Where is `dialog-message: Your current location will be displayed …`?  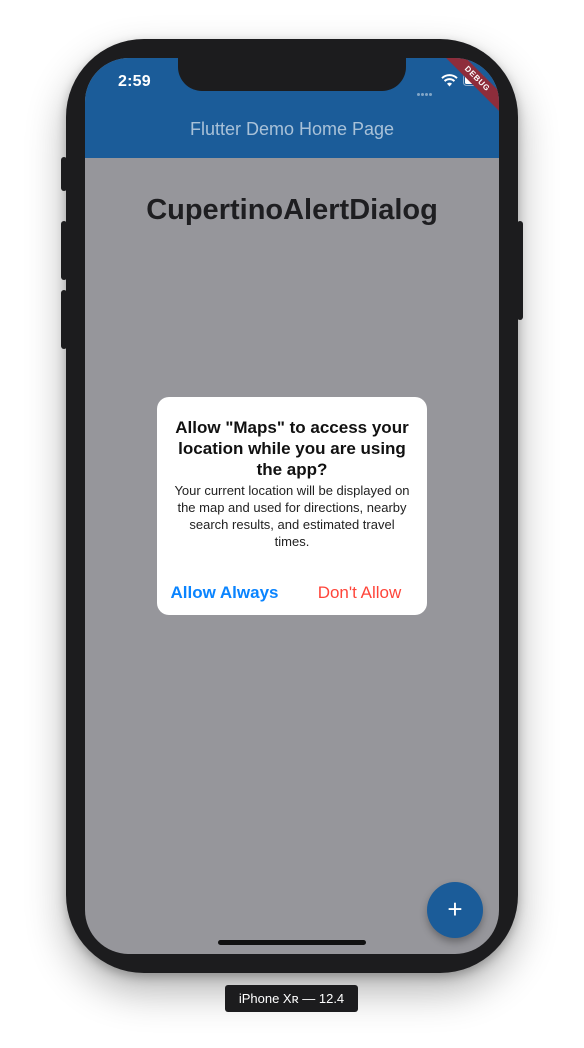
dialog-message: Your current location will be displayed … is located at coordinates (292, 516).